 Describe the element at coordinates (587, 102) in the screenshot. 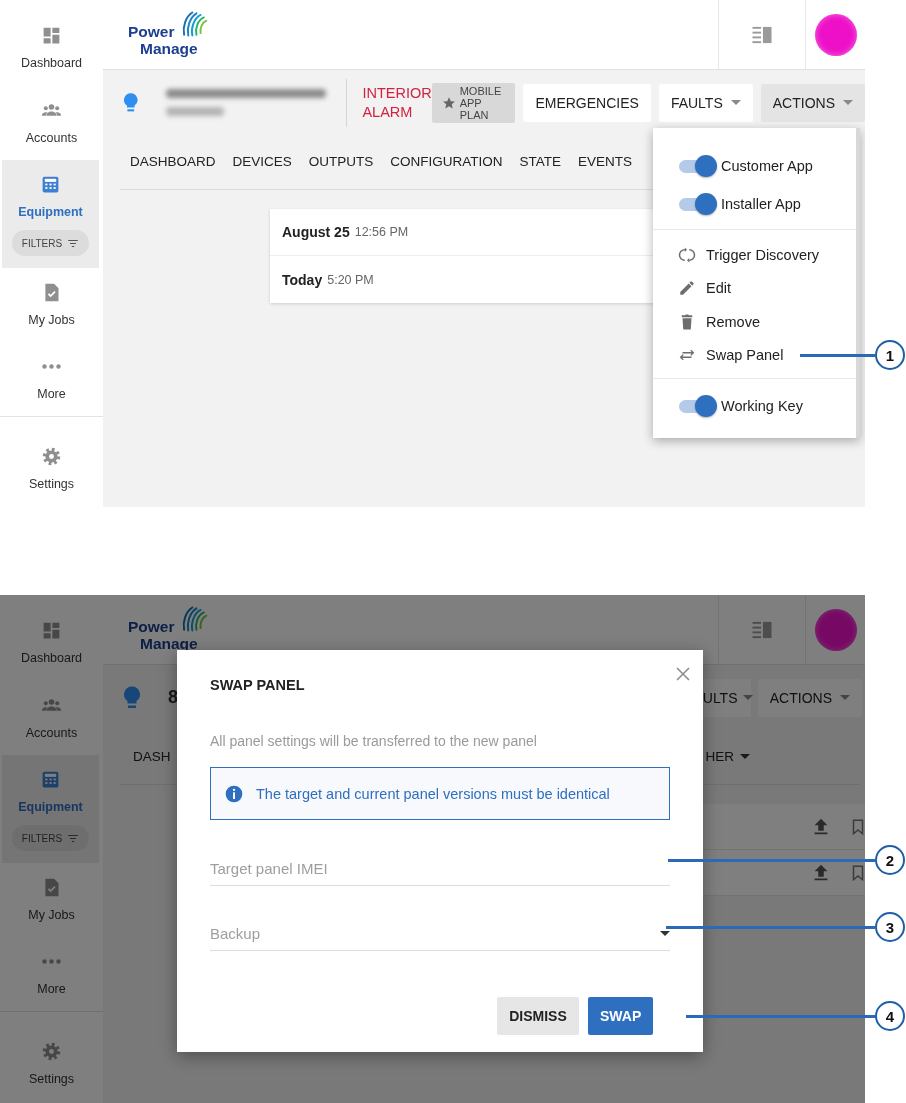

I see `toolbar-button: EMERGENCIES` at that location.